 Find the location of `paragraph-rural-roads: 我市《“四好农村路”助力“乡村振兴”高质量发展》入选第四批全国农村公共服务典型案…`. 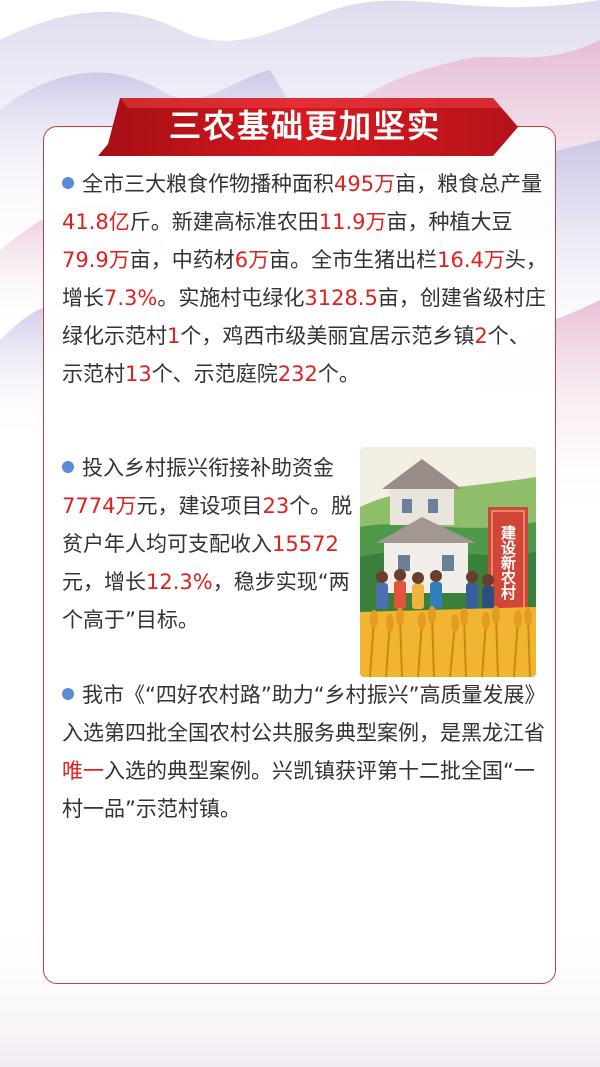

paragraph-rural-roads: 我市《“四好农村路”助力“乡村振兴”高质量发展》入选第四批全国农村公共服务典型案… is located at coordinates (304, 752).